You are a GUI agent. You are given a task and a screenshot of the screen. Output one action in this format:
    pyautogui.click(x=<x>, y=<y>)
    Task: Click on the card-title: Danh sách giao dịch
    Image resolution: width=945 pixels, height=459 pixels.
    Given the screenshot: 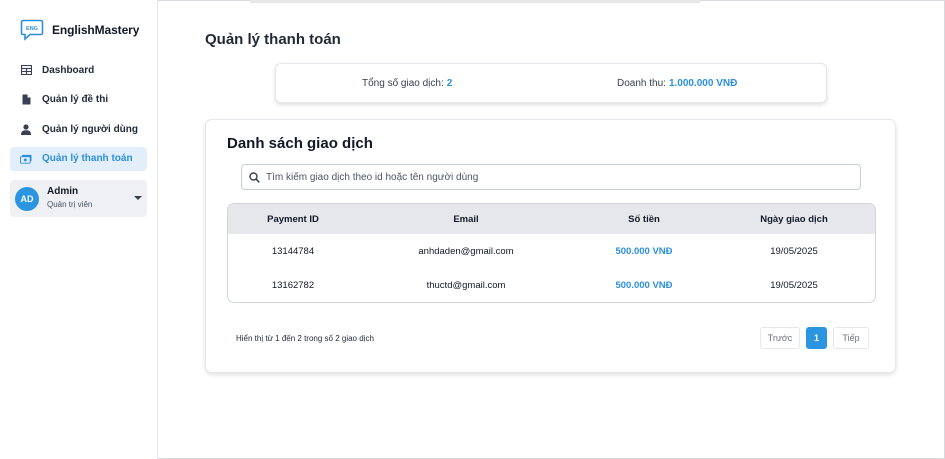 What is the action you would take?
    pyautogui.click(x=300, y=143)
    